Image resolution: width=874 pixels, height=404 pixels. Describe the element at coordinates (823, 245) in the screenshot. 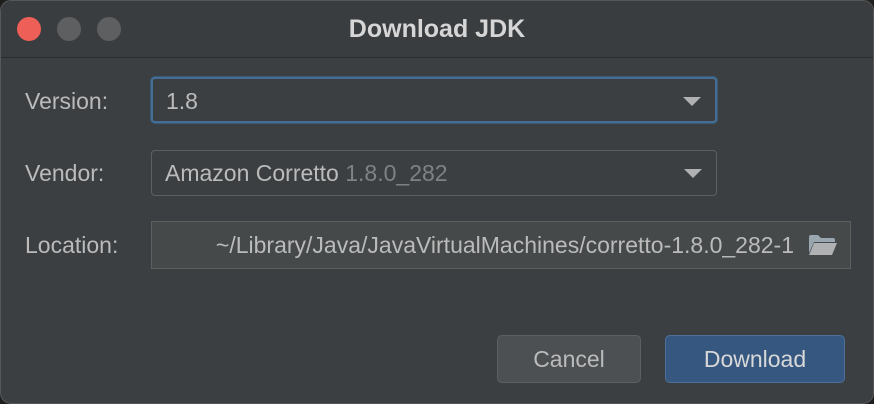

I see `folder-open-icon` at that location.